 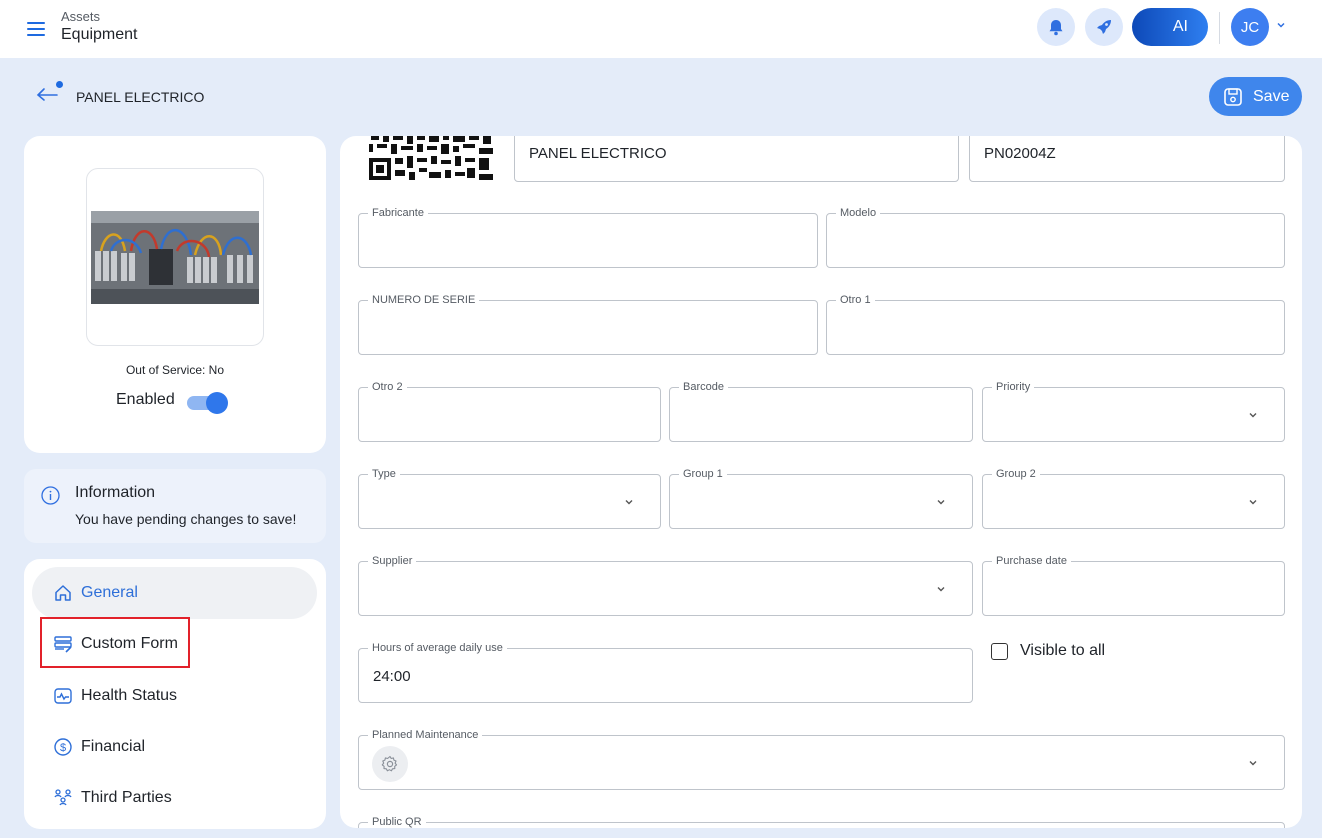 What do you see at coordinates (398, 213) in the screenshot?
I see `fabricante-label: Fabricante` at bounding box center [398, 213].